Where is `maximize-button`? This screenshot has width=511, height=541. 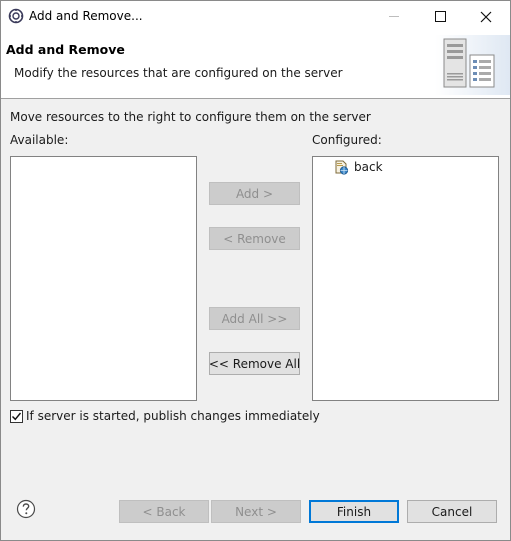 maximize-button is located at coordinates (440, 16).